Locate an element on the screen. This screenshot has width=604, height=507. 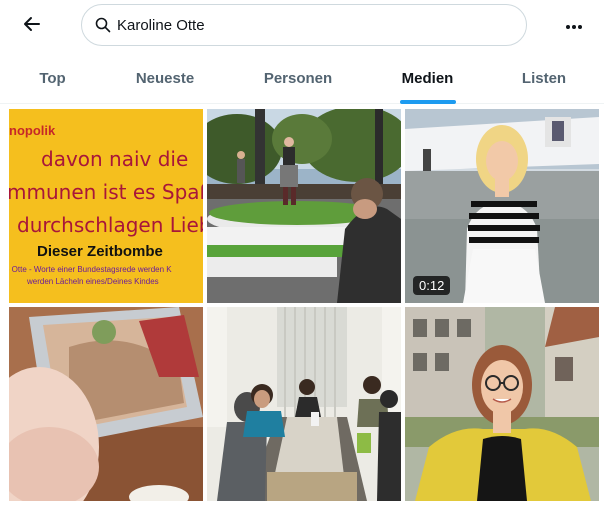
more-icon is located at coordinates (574, 26).